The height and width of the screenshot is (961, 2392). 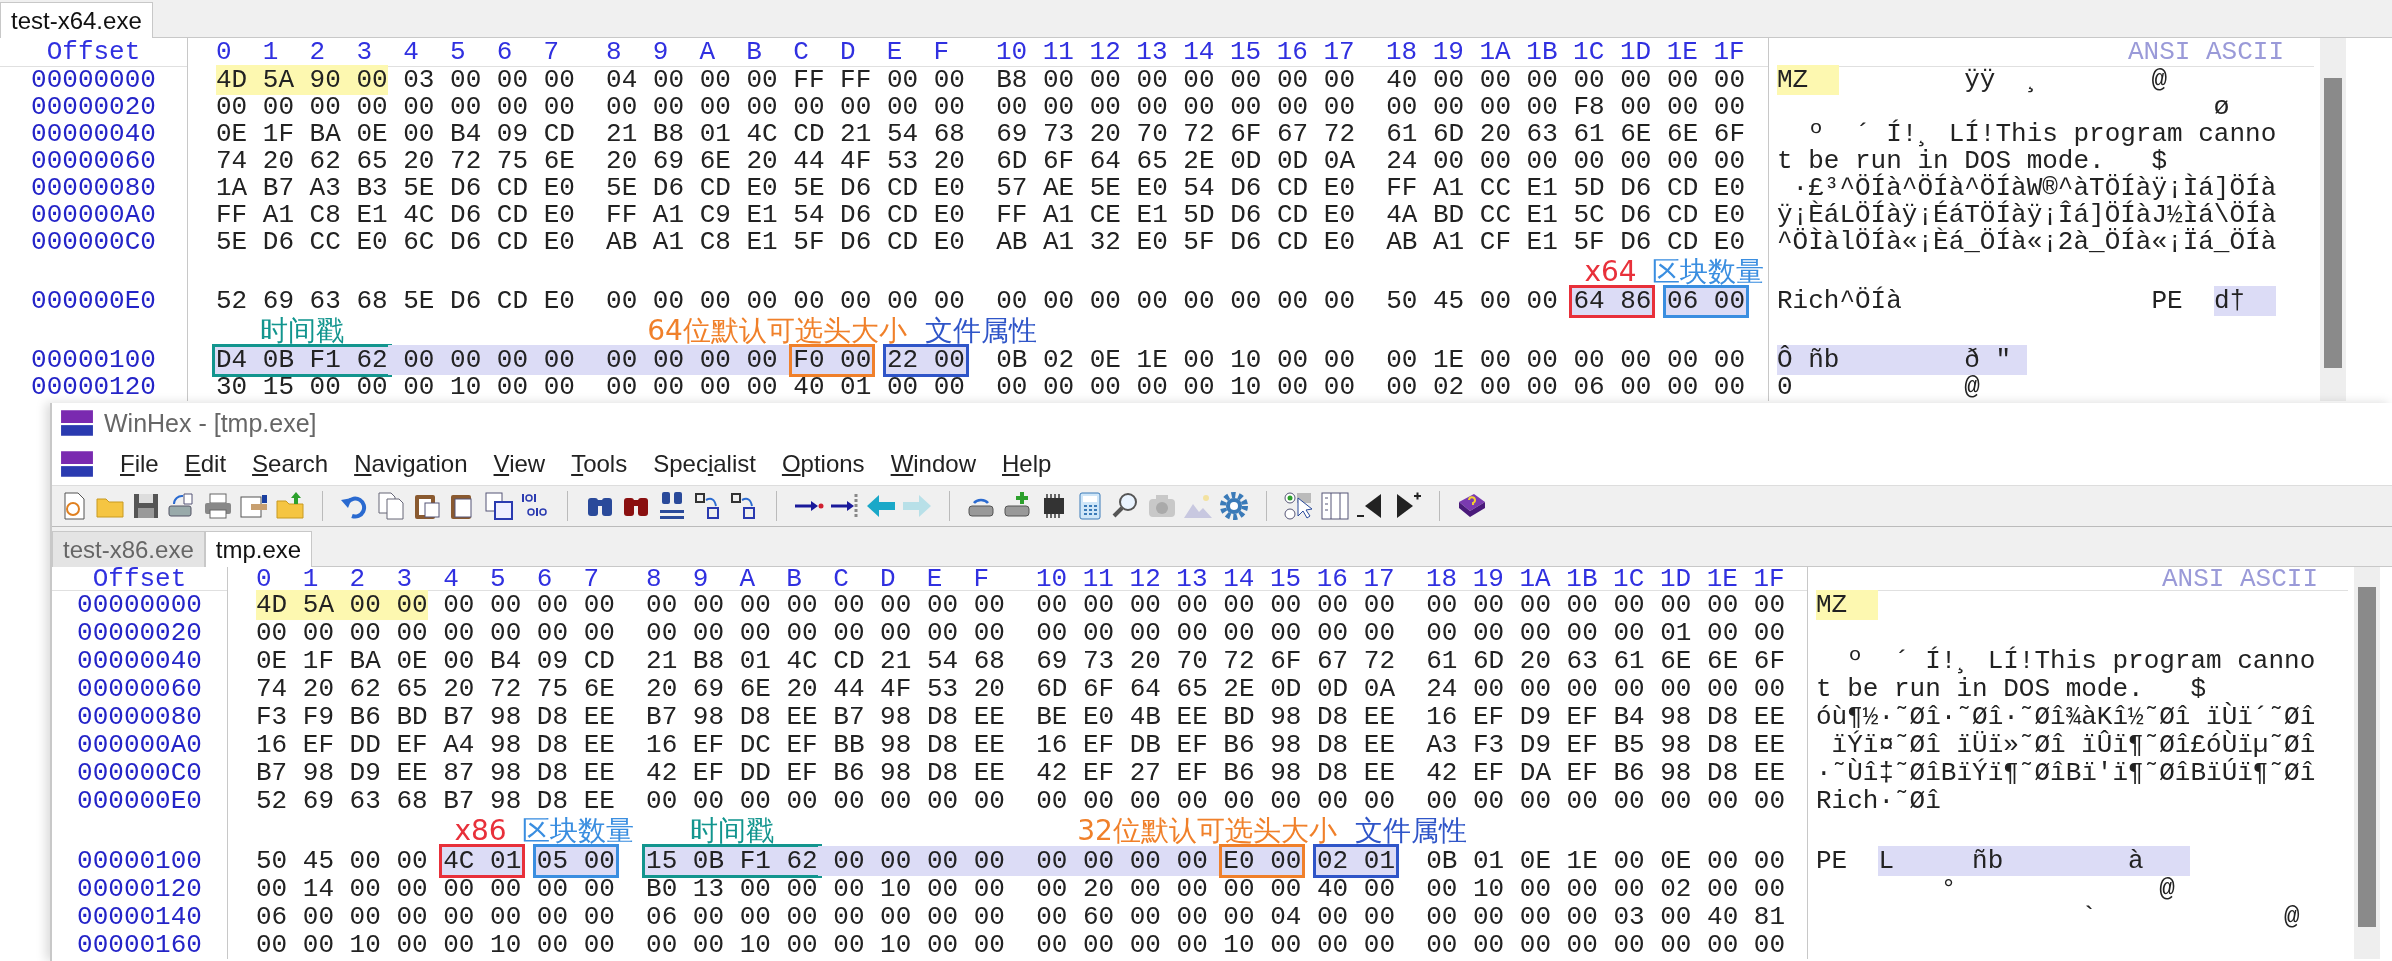 What do you see at coordinates (480, 831) in the screenshot?
I see `annotation-label: x86` at bounding box center [480, 831].